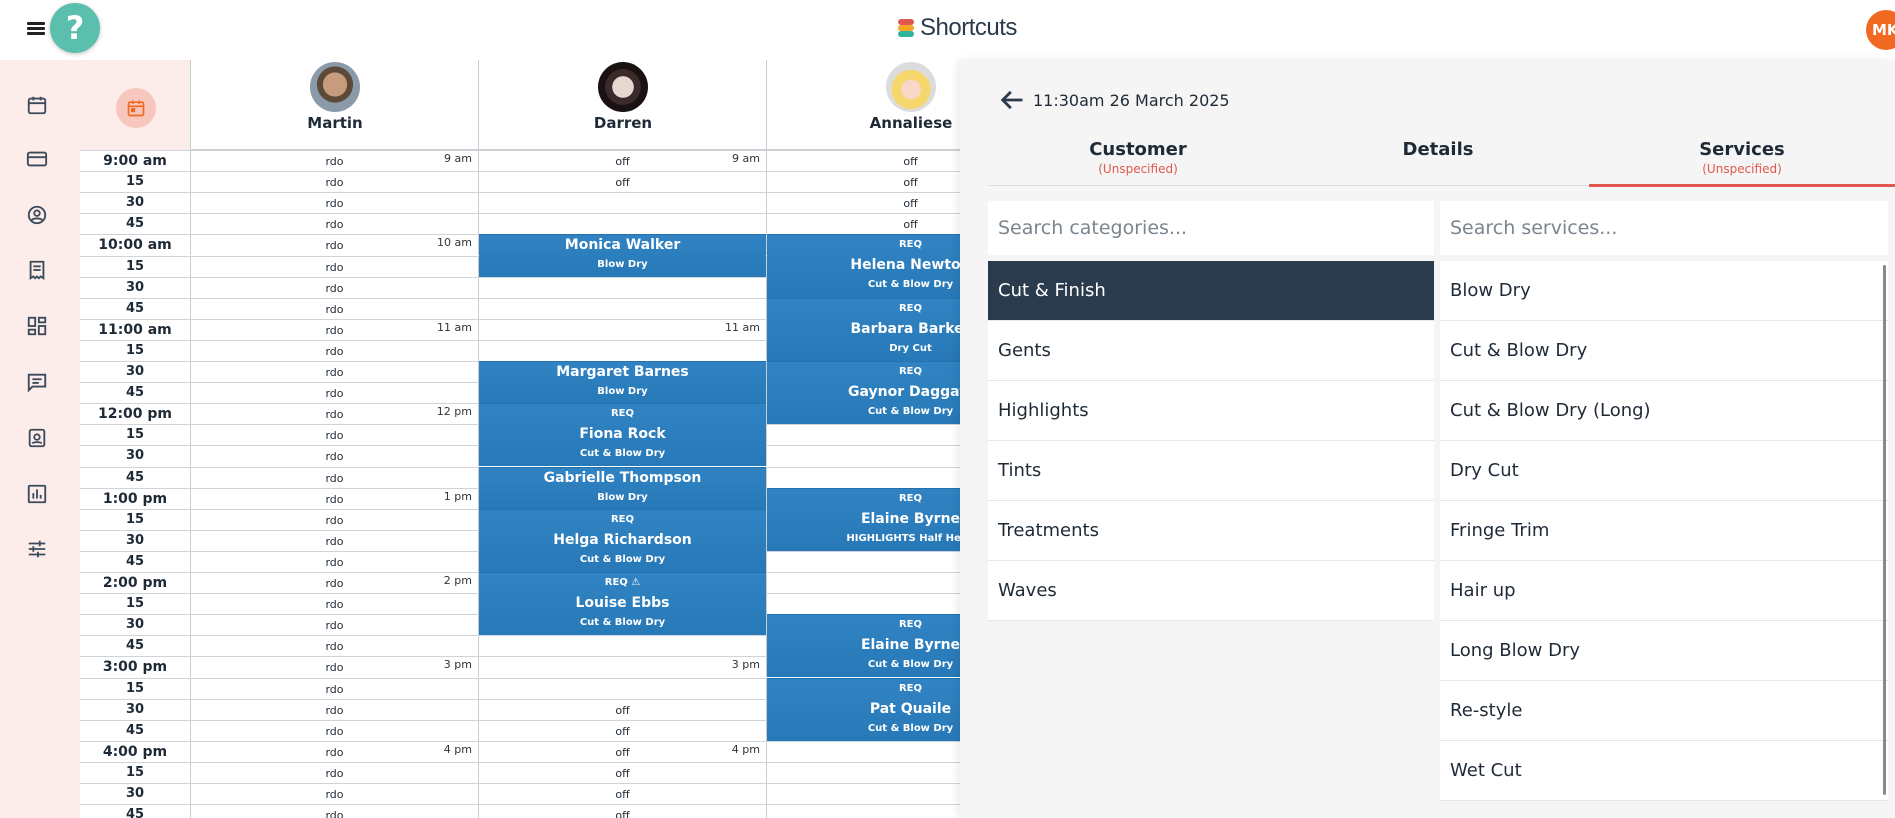  I want to click on category-item: Treatments, so click(1211, 531).